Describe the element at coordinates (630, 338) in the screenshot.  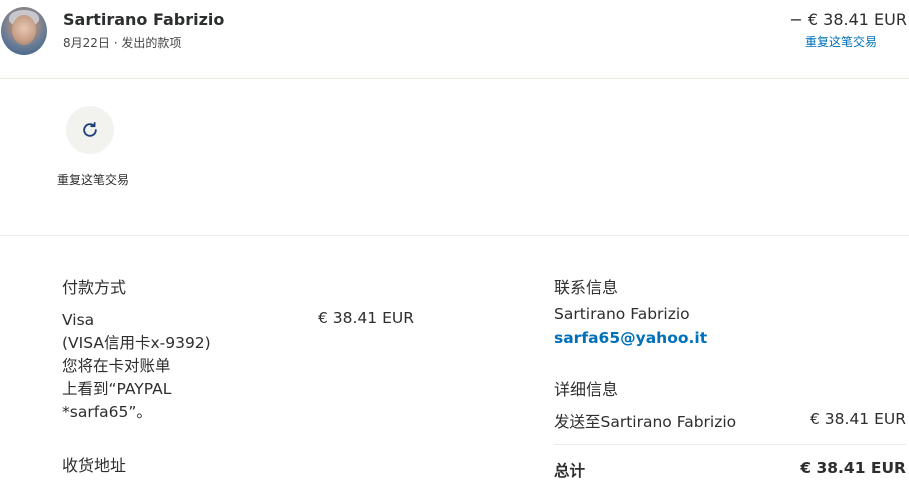
I see `contact-email-link: sarfa65@yahoo.it` at that location.